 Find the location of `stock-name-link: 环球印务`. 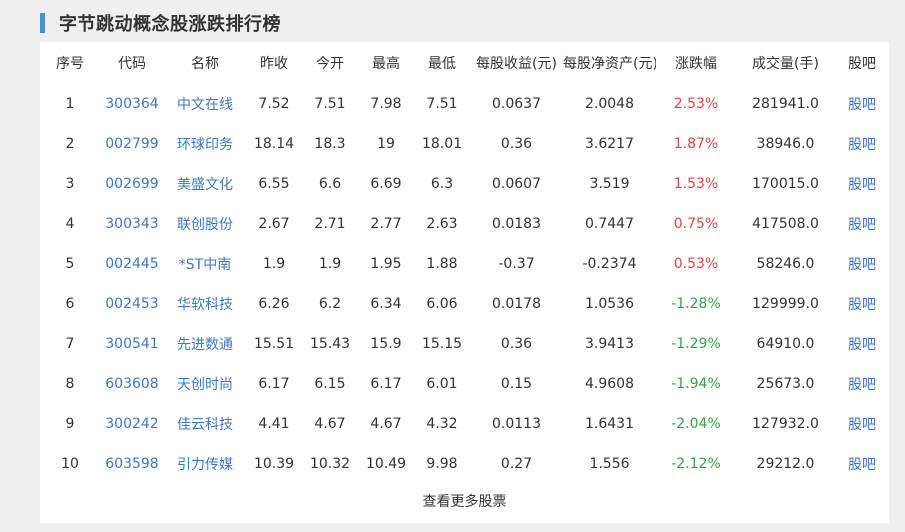

stock-name-link: 环球印务 is located at coordinates (205, 144).